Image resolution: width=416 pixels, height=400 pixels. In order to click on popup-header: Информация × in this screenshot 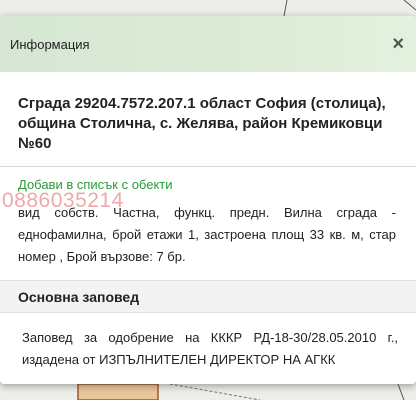, I will do `click(208, 44)`.